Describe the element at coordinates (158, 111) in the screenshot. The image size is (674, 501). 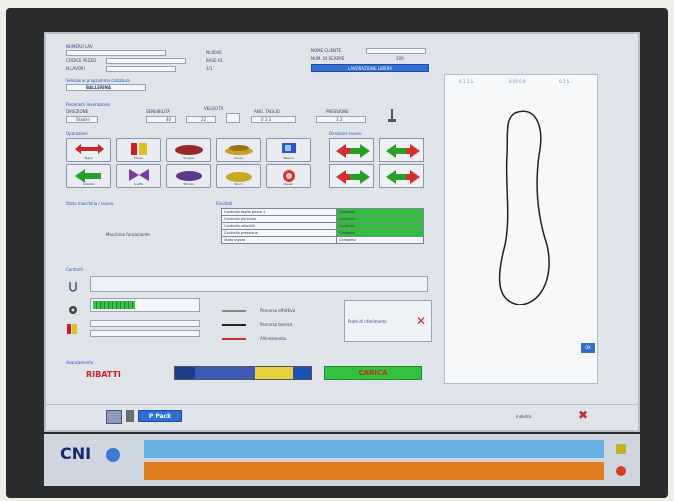
I see `param-label-1: SENSIBILITÀ` at that location.